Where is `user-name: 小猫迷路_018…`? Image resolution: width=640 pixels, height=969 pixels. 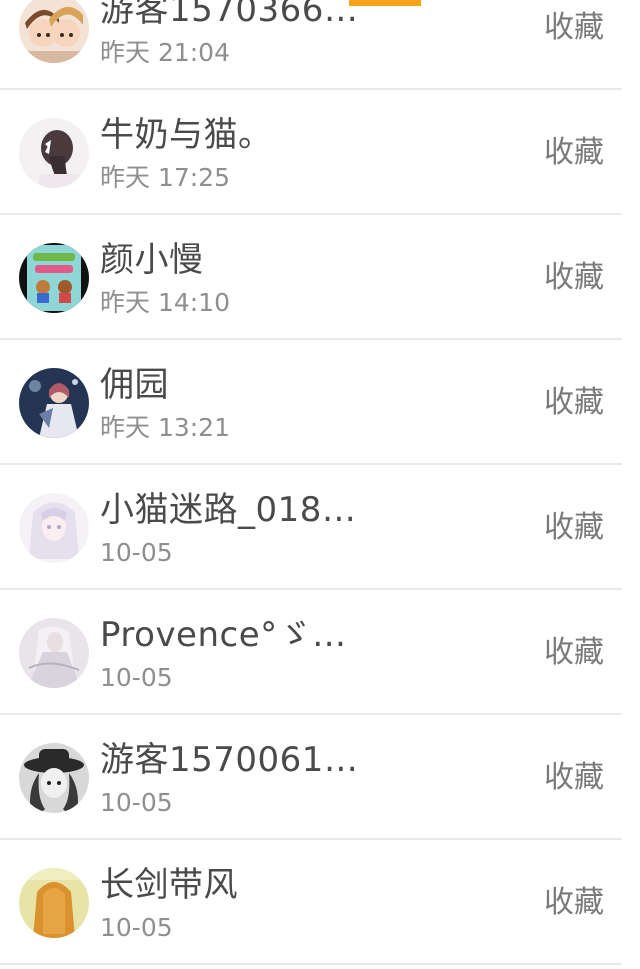
user-name: 小猫迷路_018… is located at coordinates (228, 510).